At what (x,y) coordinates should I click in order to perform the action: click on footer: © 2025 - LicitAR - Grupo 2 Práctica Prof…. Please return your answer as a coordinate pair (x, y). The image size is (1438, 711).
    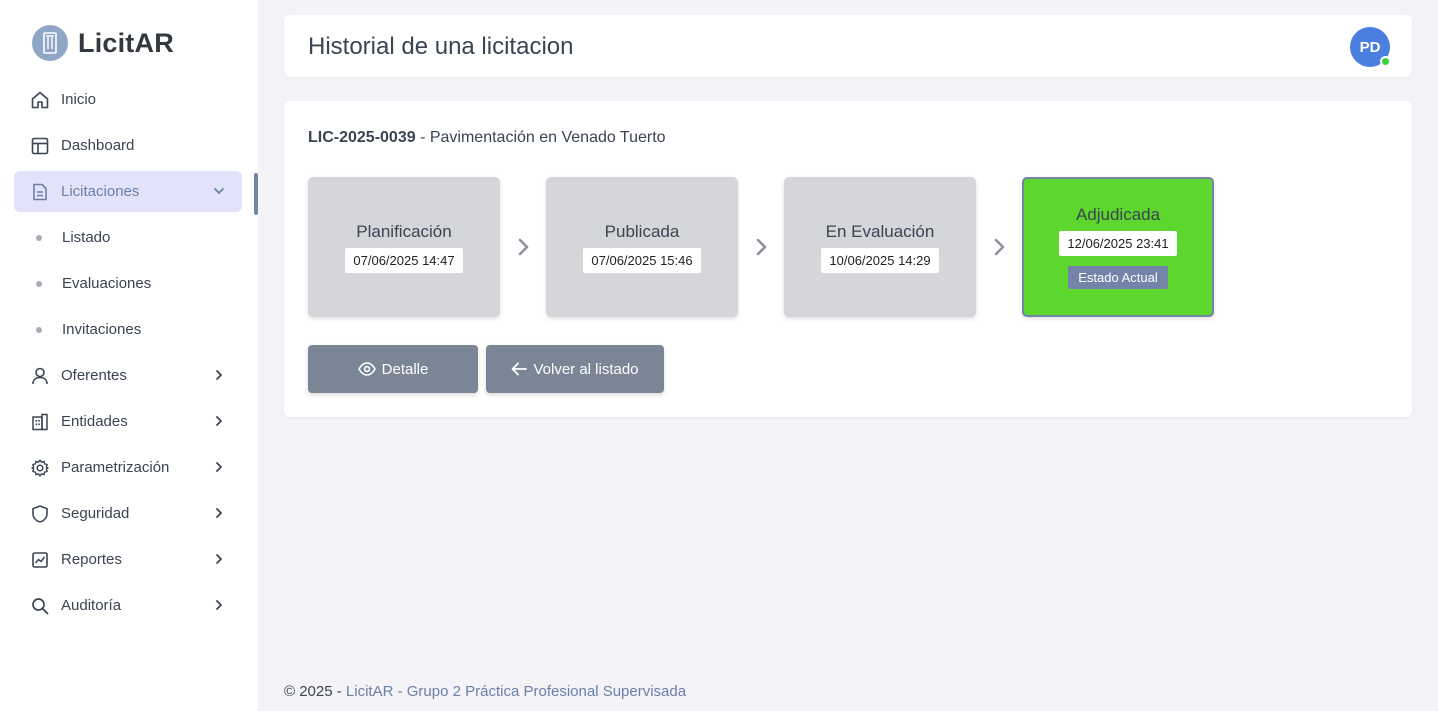
    Looking at the image, I should click on (485, 691).